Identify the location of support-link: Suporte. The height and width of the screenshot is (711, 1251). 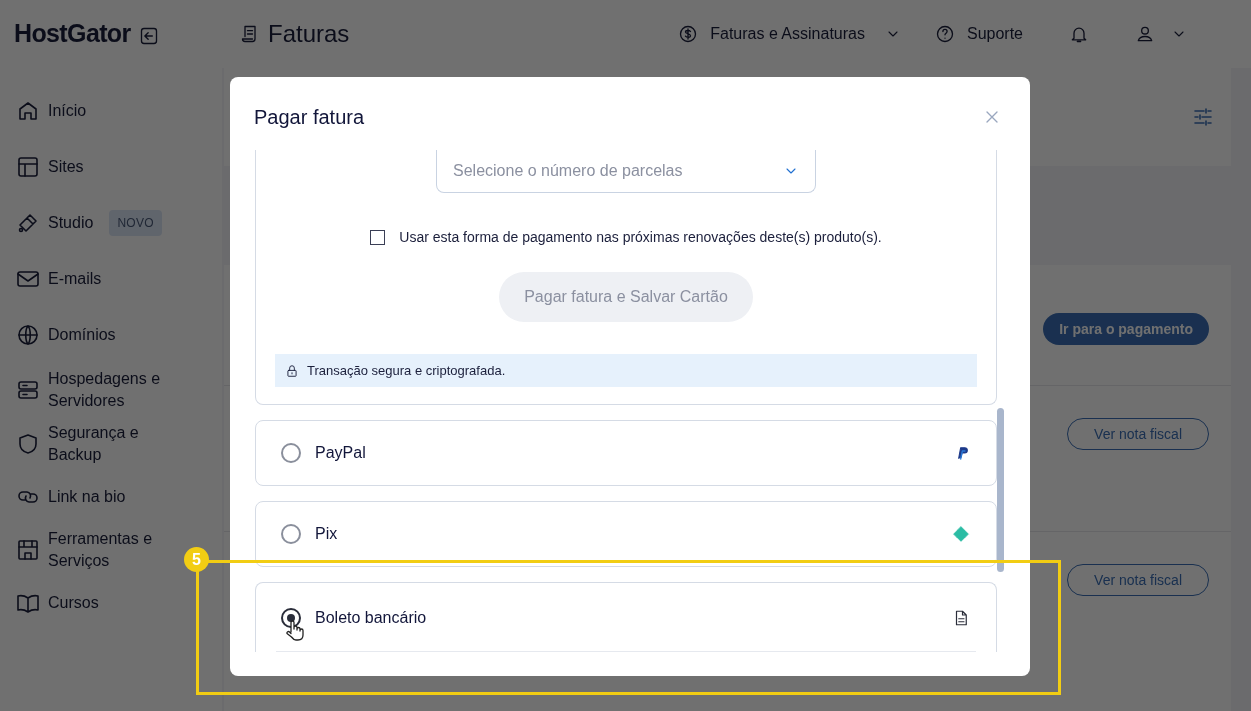
(978, 34).